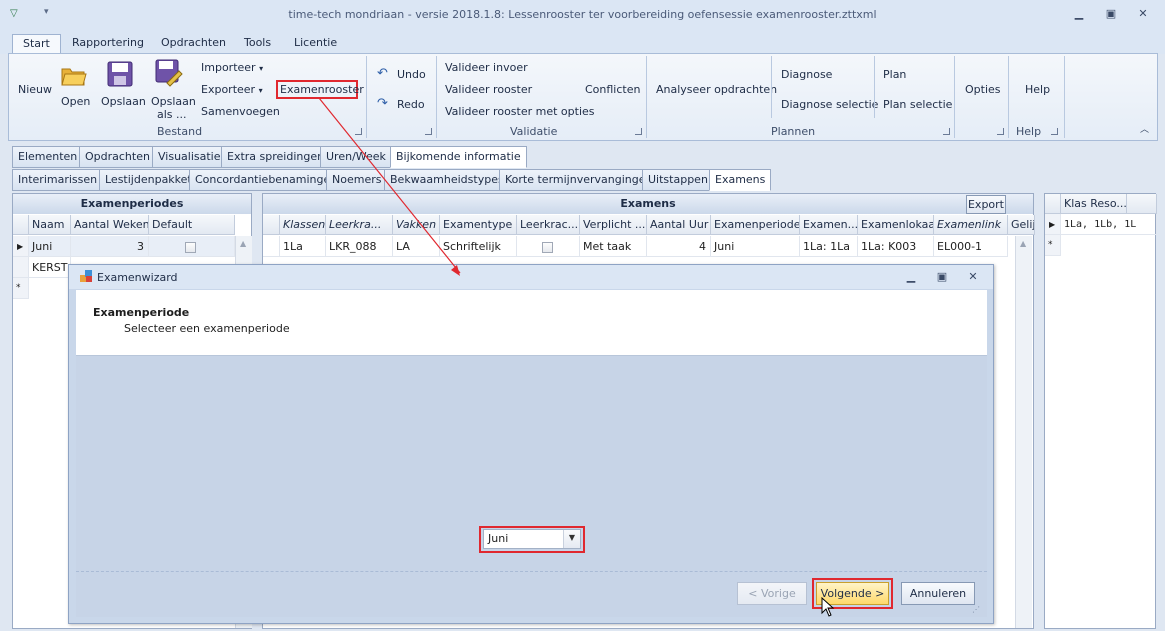 The width and height of the screenshot is (1165, 631). I want to click on diagnose-selectie-button: Diagnose selectie, so click(829, 104).